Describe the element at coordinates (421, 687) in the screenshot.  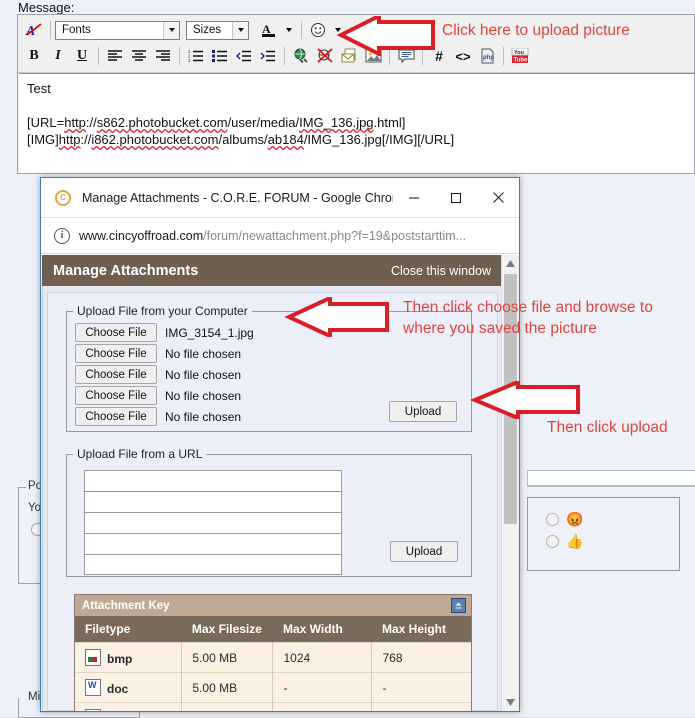
I see `cell-max-height: -` at that location.